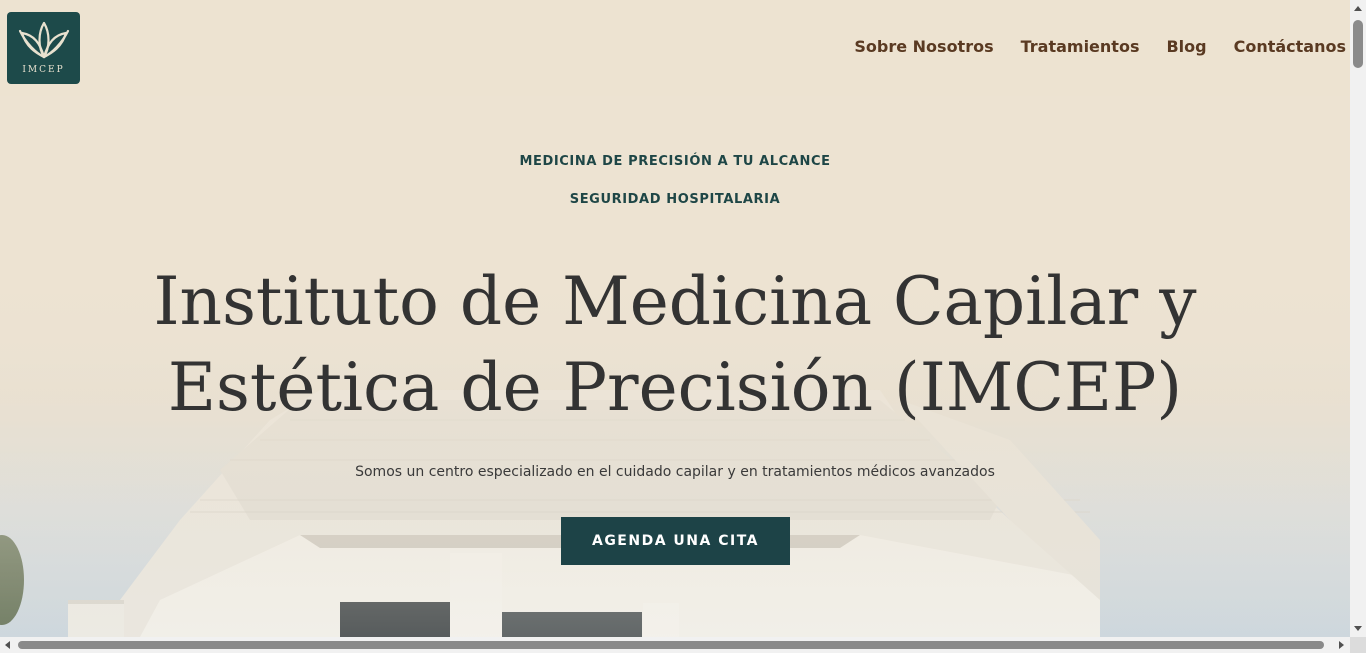  I want to click on hero-title-line-2: Estética de Precisión (IMCEP), so click(675, 387).